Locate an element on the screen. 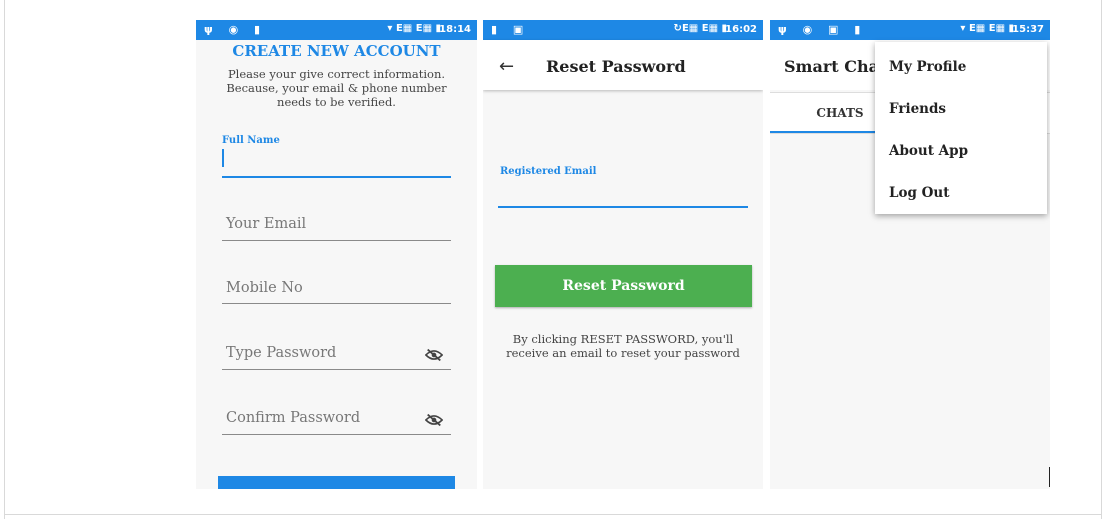 The height and width of the screenshot is (519, 1106). page-title: CREATE NEW ACCOUNT is located at coordinates (336, 51).